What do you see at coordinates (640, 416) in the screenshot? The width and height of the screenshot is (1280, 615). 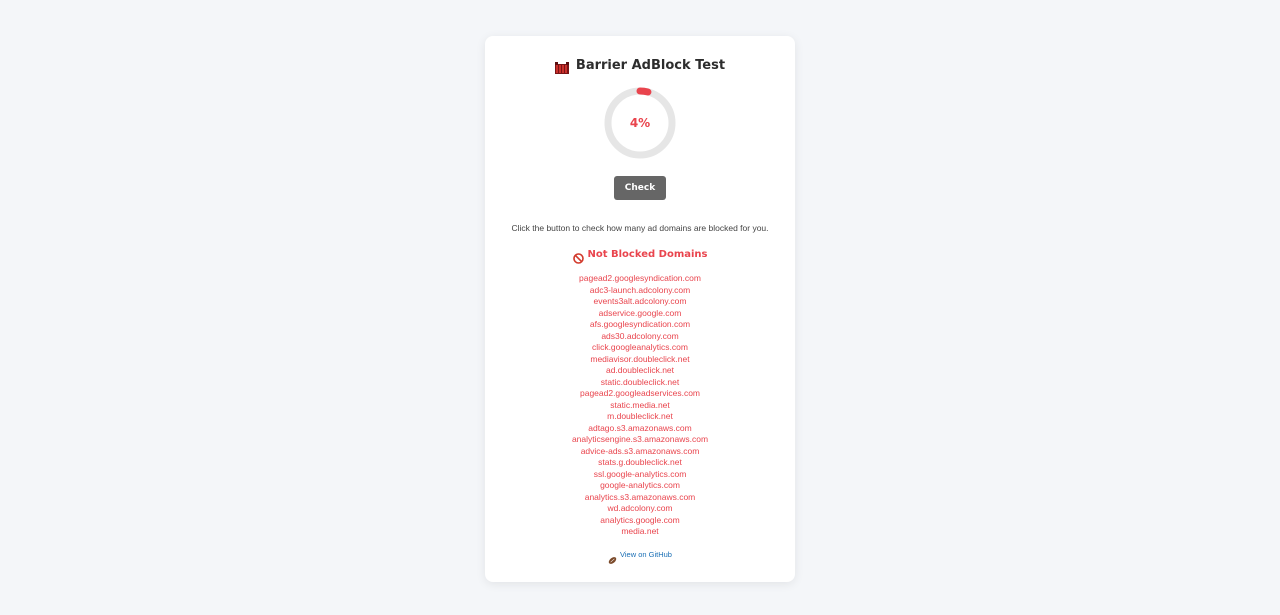 I see `domain-list-item: m.doubleclick.net` at bounding box center [640, 416].